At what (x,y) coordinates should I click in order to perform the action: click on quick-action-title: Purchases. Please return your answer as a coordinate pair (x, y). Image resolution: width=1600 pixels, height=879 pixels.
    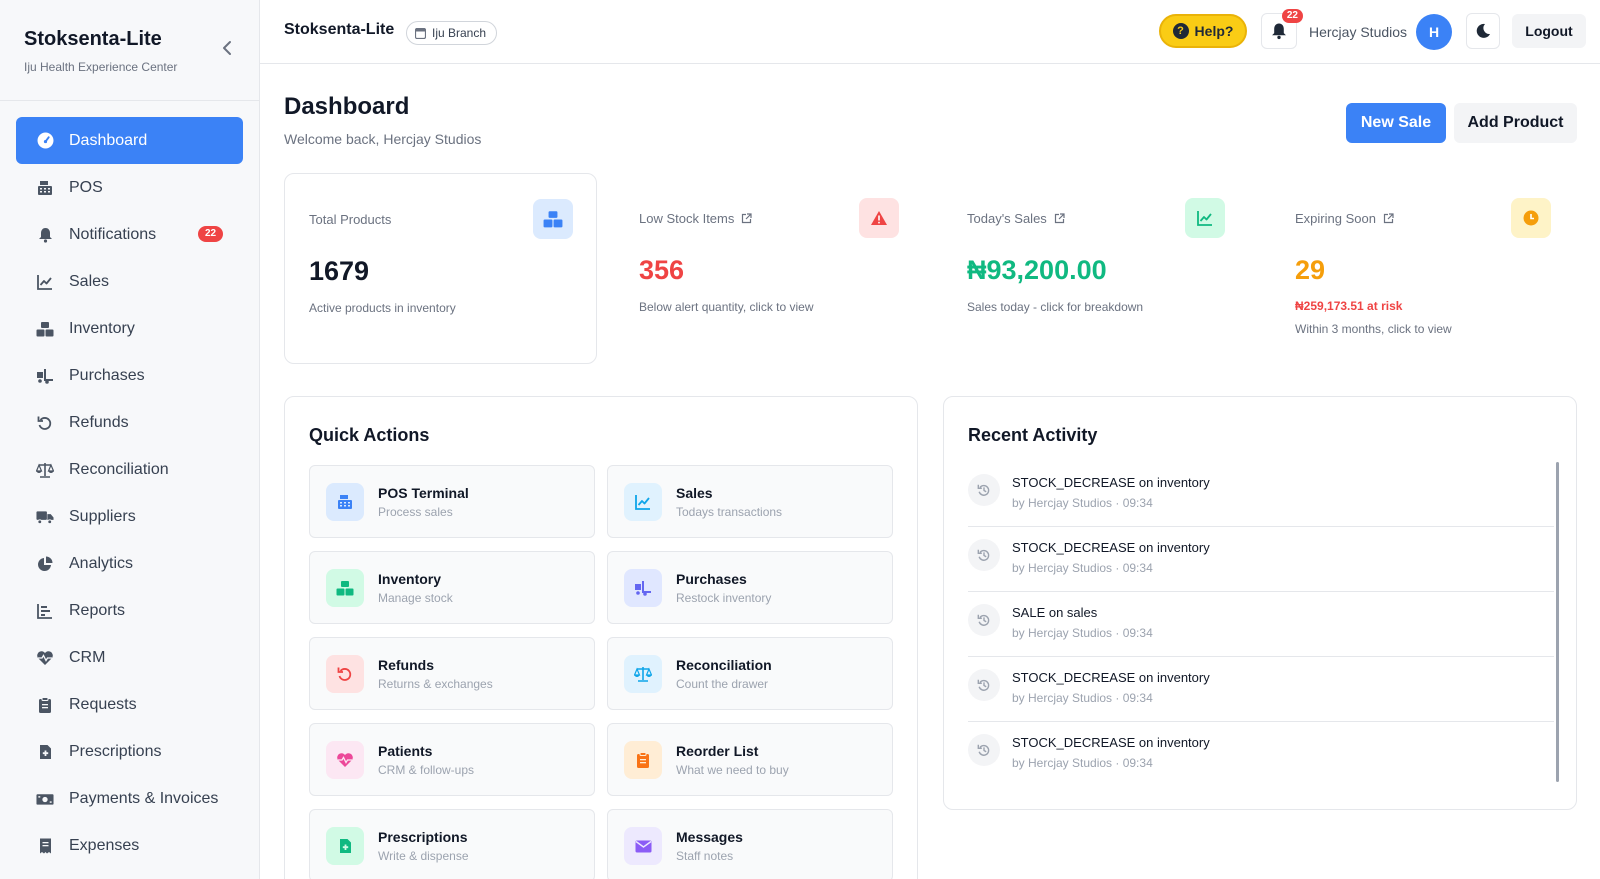
    Looking at the image, I should click on (711, 579).